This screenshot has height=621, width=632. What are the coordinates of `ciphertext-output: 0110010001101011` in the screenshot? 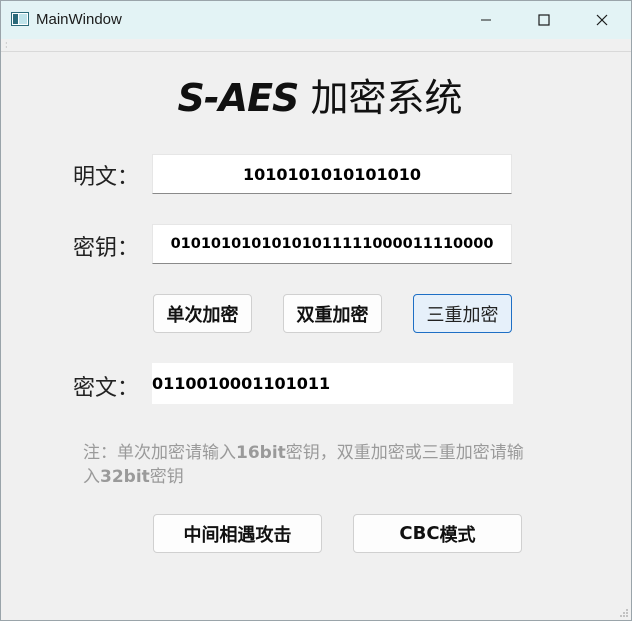 It's located at (332, 383).